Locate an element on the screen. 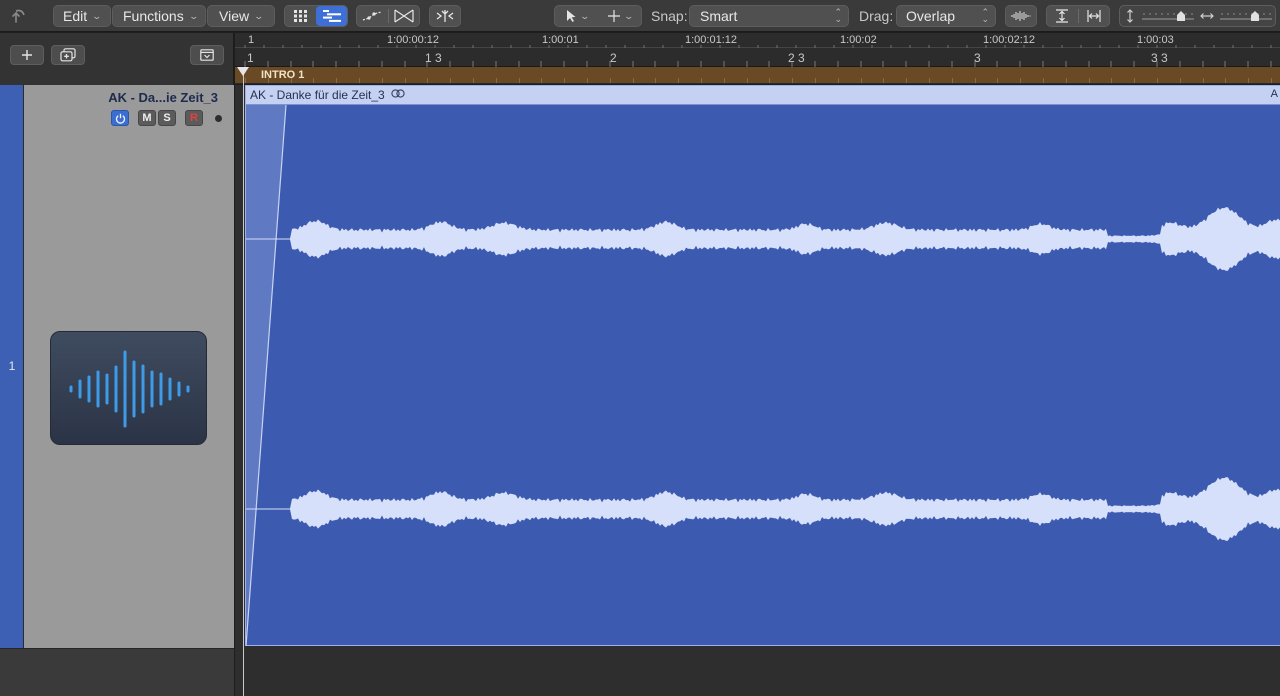 The width and height of the screenshot is (1280, 696). track-number: 1 is located at coordinates (12, 366).